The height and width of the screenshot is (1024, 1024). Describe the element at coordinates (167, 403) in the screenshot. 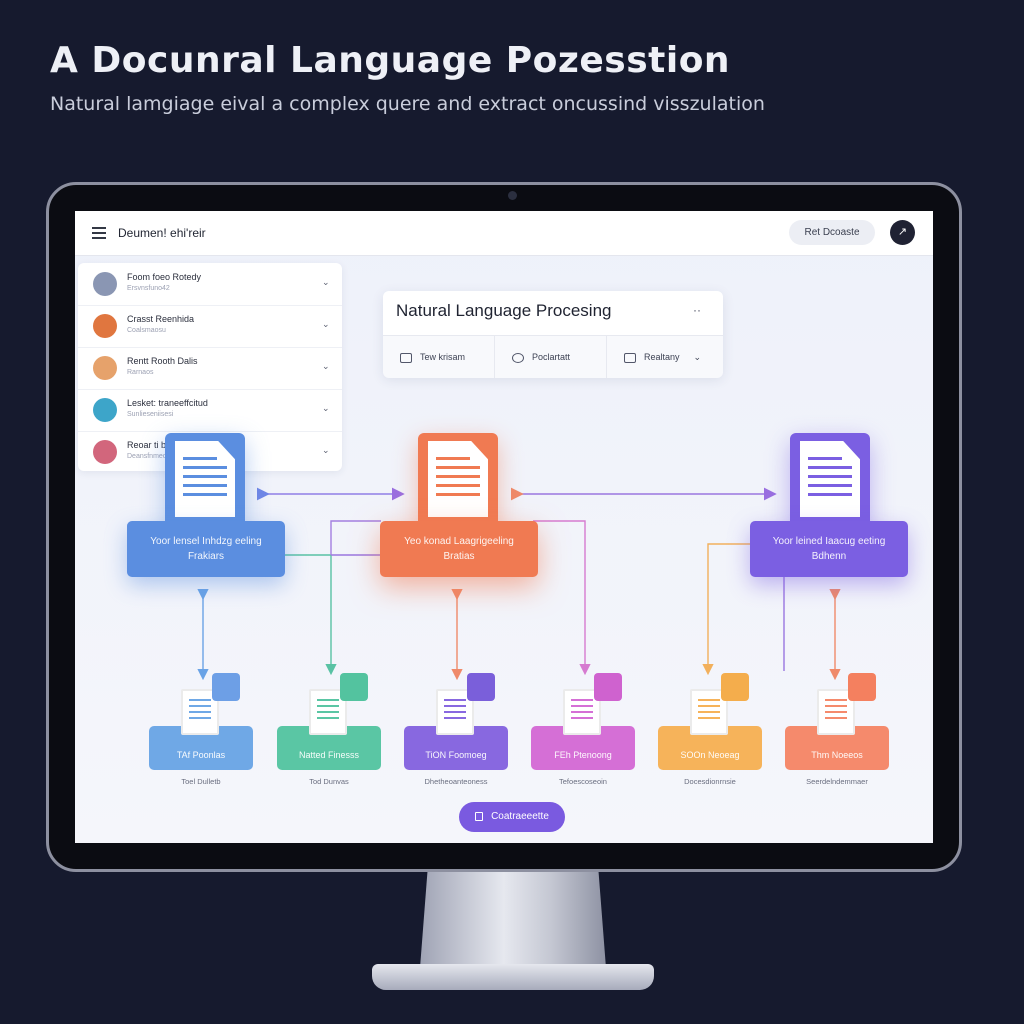

I see `list-item-title: Lesket: traneeffcitud` at that location.